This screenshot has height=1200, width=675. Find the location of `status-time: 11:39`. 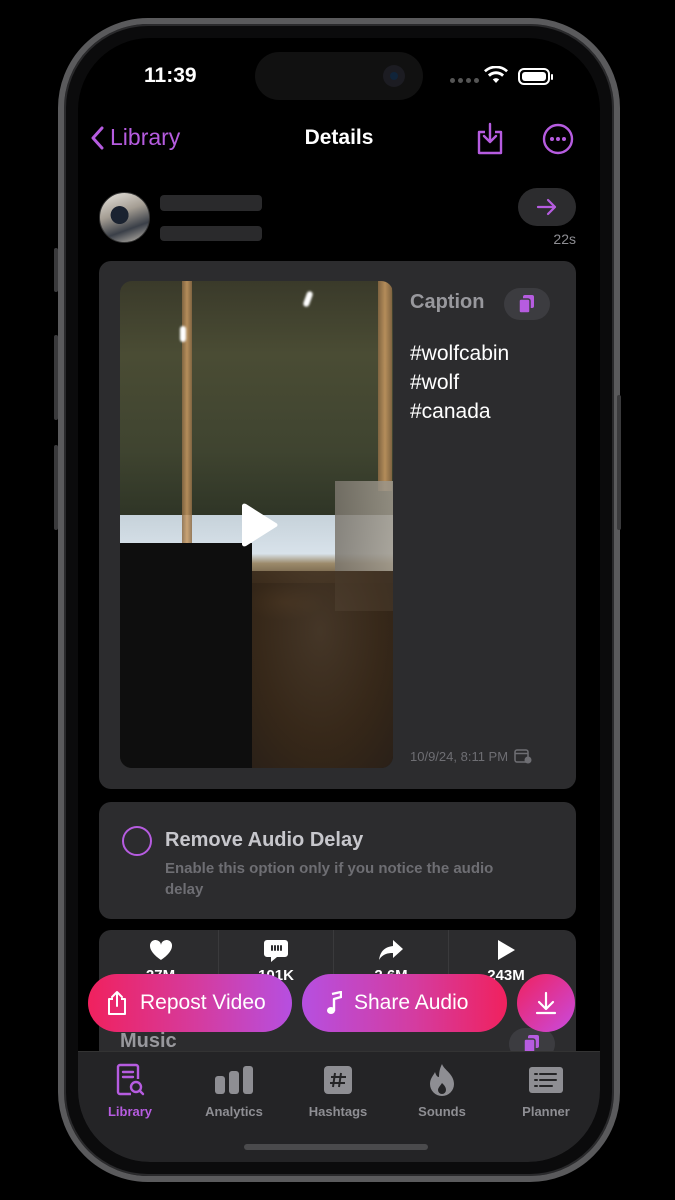

status-time: 11:39 is located at coordinates (170, 75).